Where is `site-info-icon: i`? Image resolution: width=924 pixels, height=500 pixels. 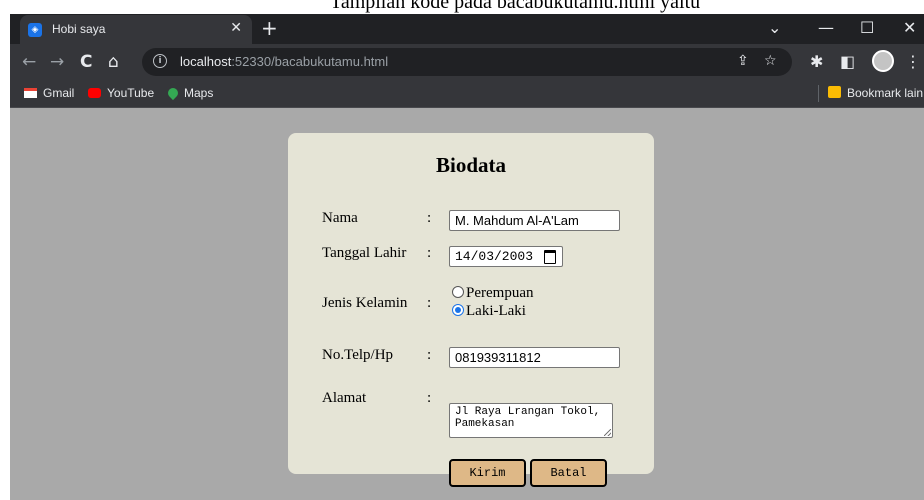
site-info-icon: i is located at coordinates (160, 61).